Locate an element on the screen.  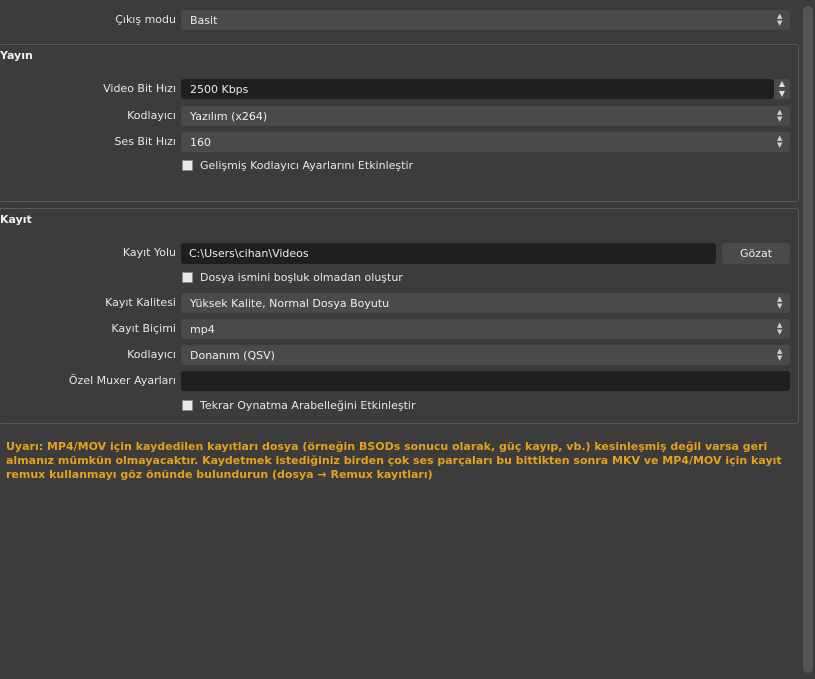
recording-group-title: Kayıt is located at coordinates (16, 219).